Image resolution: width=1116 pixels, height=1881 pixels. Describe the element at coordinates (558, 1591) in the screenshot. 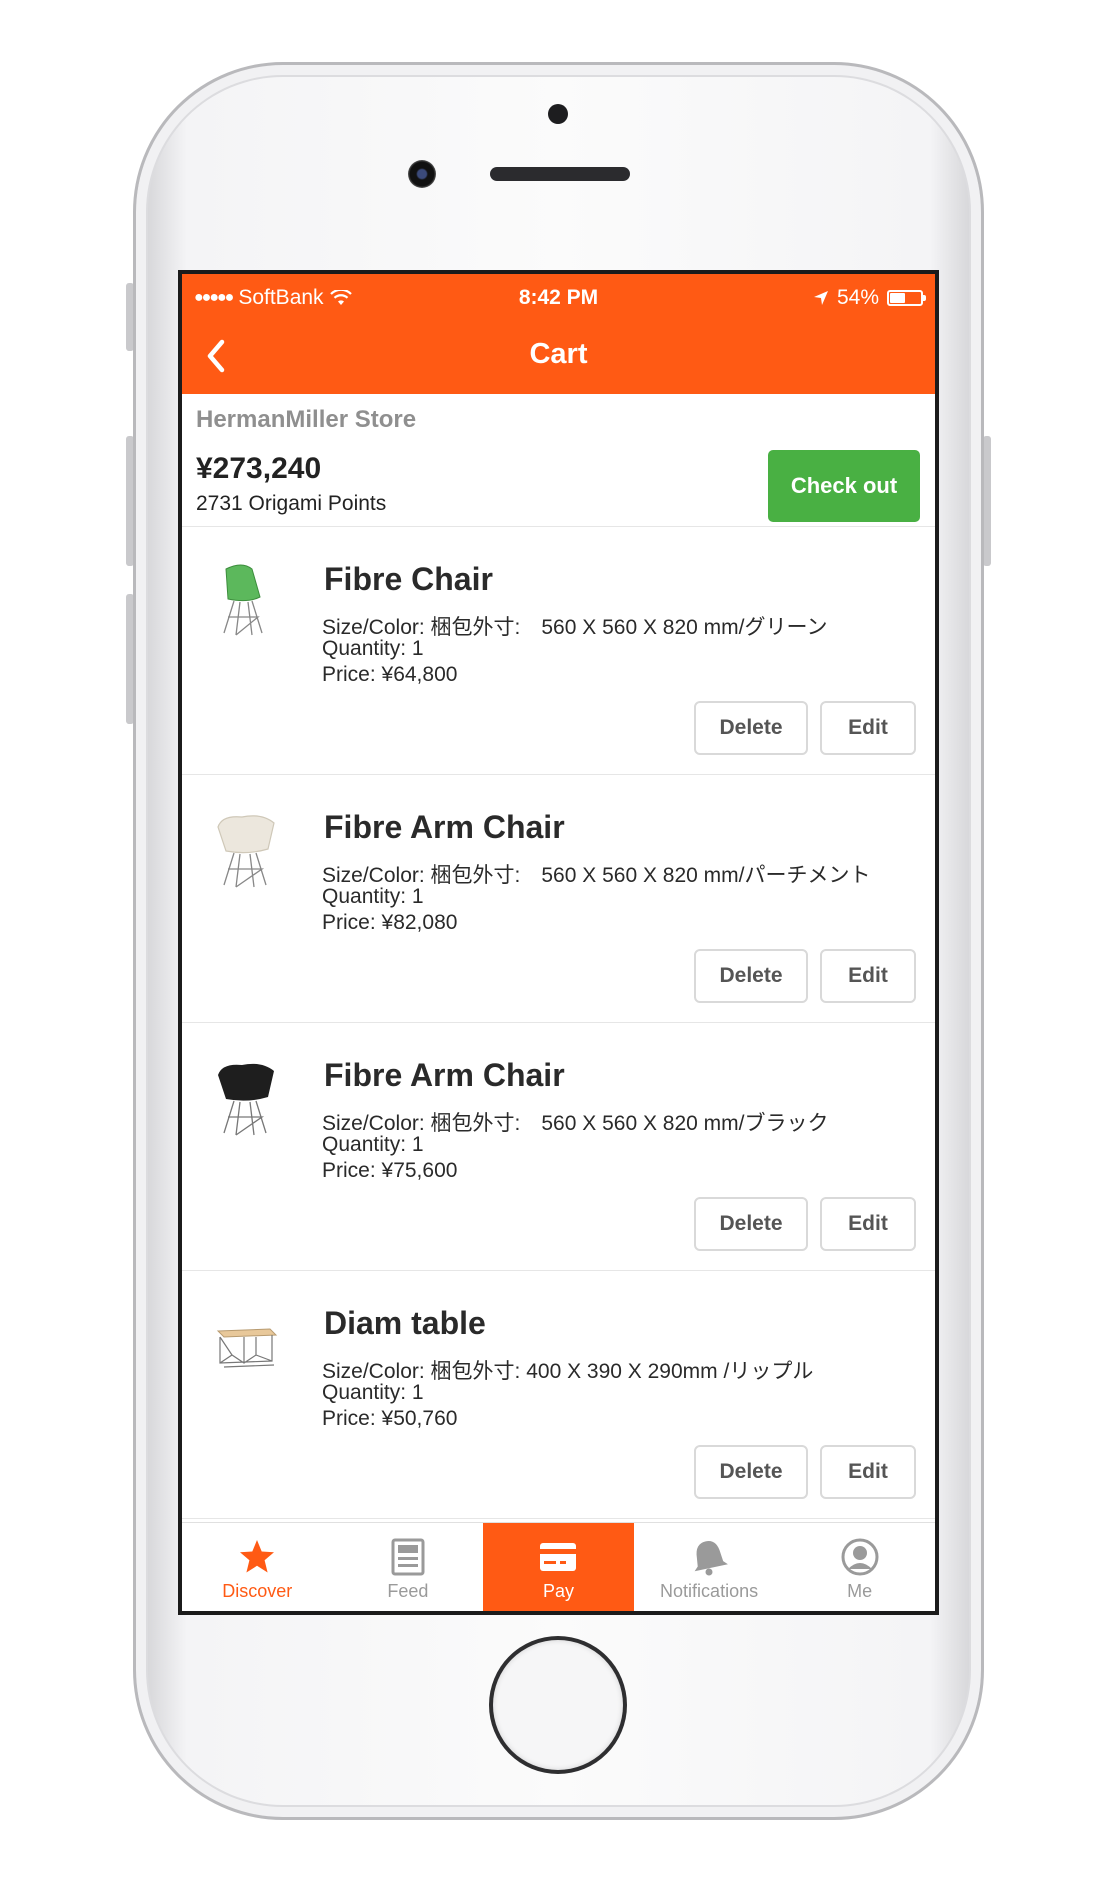

I see `tab-label: Pay` at that location.